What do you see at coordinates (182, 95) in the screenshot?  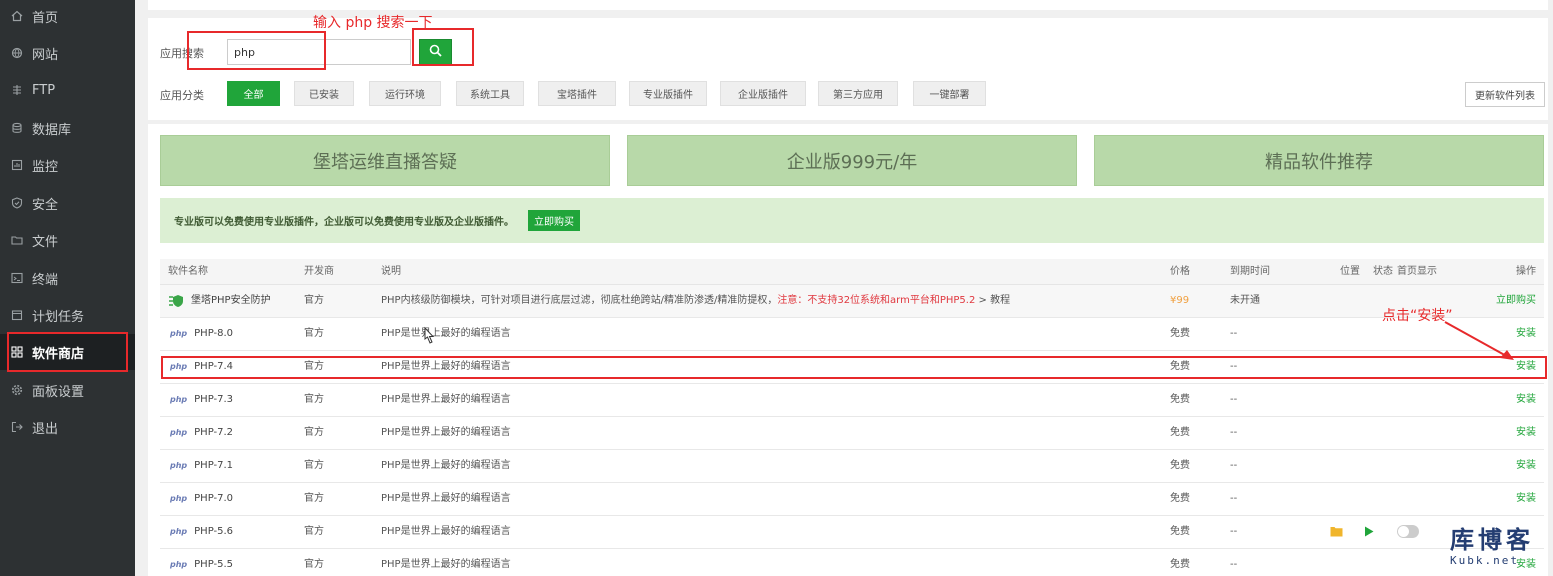 I see `category-label: 应用分类` at bounding box center [182, 95].